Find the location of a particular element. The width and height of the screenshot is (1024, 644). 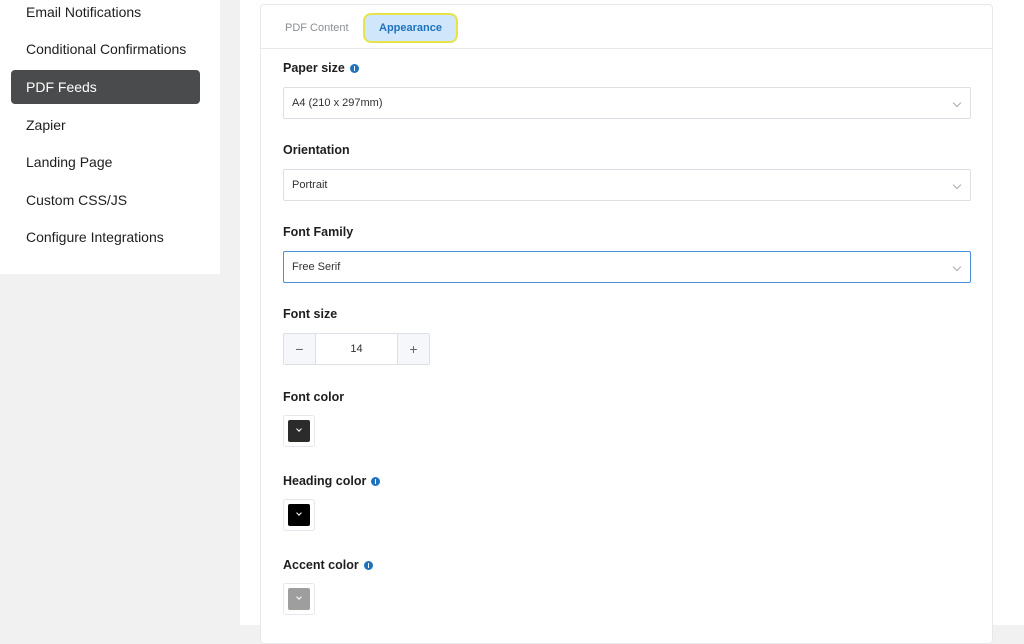

accent-color-picker is located at coordinates (299, 599).